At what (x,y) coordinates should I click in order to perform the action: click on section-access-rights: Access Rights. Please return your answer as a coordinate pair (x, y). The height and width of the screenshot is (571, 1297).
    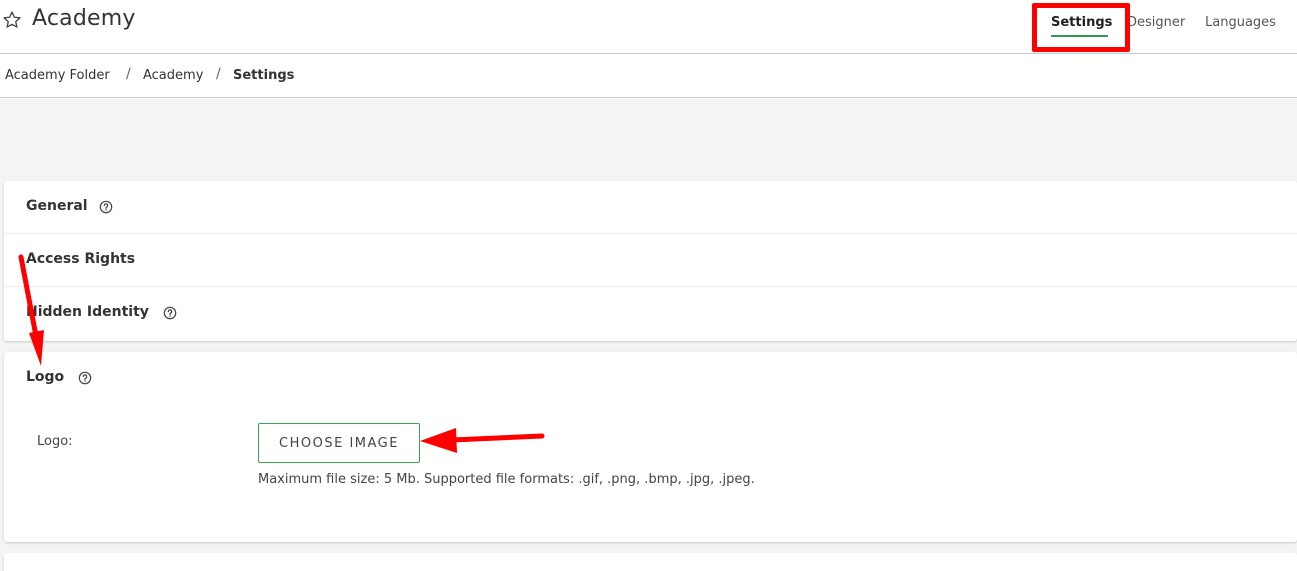
    Looking at the image, I should click on (650, 260).